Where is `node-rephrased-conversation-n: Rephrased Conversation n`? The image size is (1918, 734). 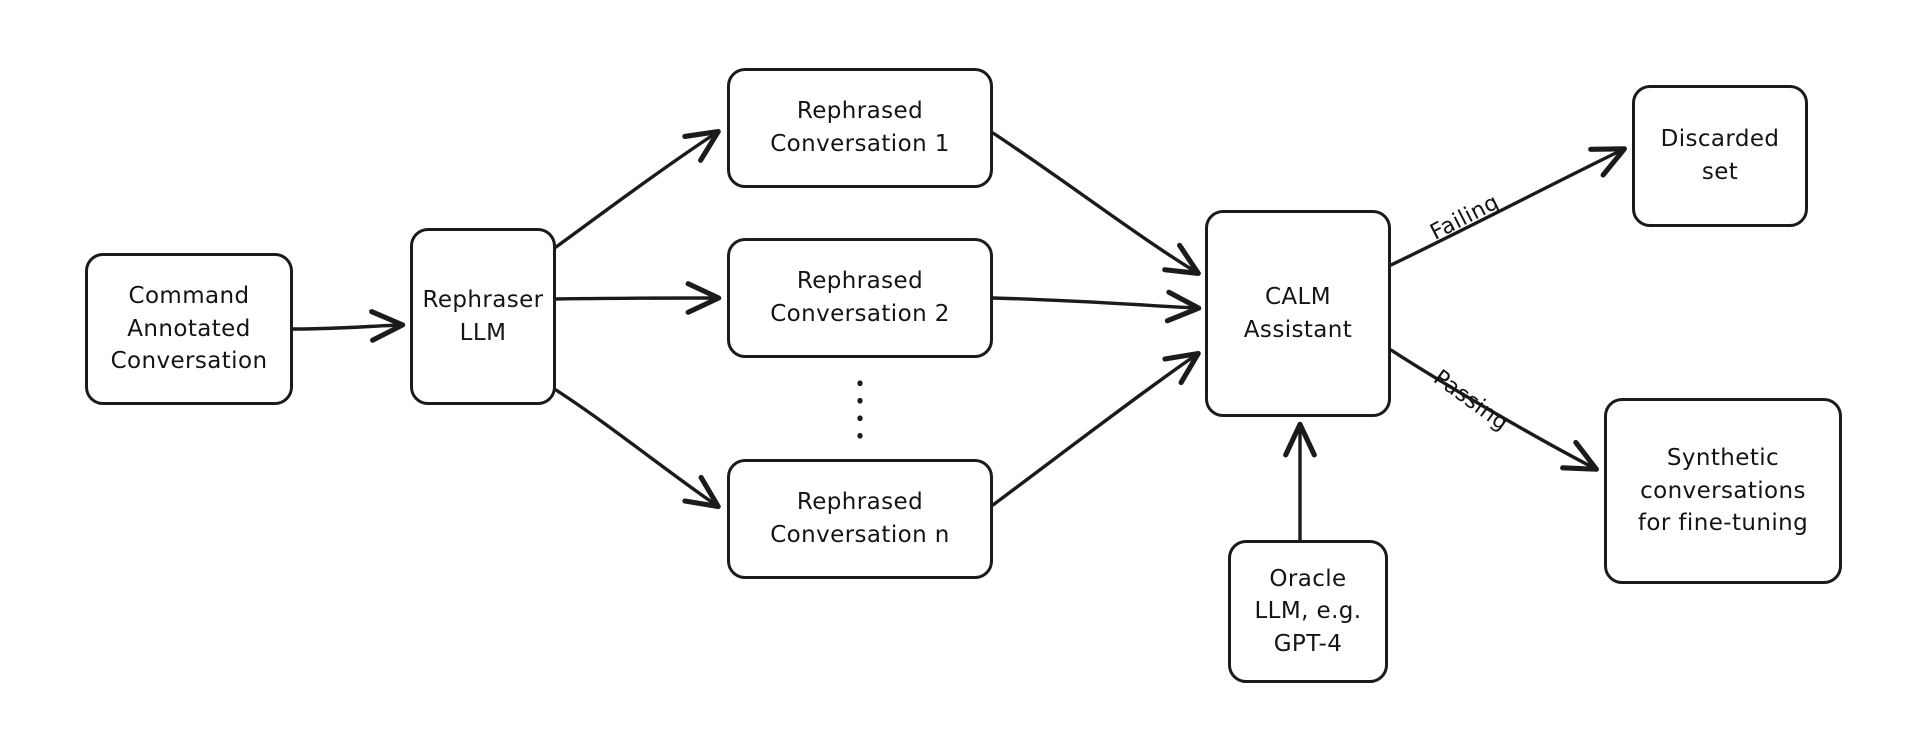
node-rephrased-conversation-n: Rephrased Conversation n is located at coordinates (860, 519).